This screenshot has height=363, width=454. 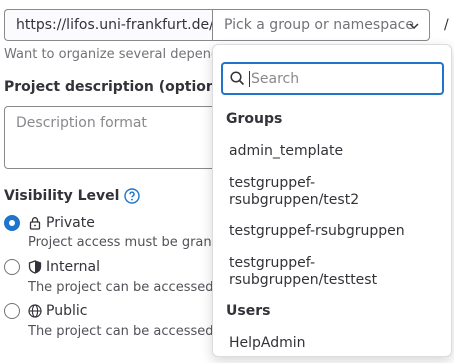 What do you see at coordinates (254, 119) in the screenshot?
I see `groups-header: Groups` at bounding box center [254, 119].